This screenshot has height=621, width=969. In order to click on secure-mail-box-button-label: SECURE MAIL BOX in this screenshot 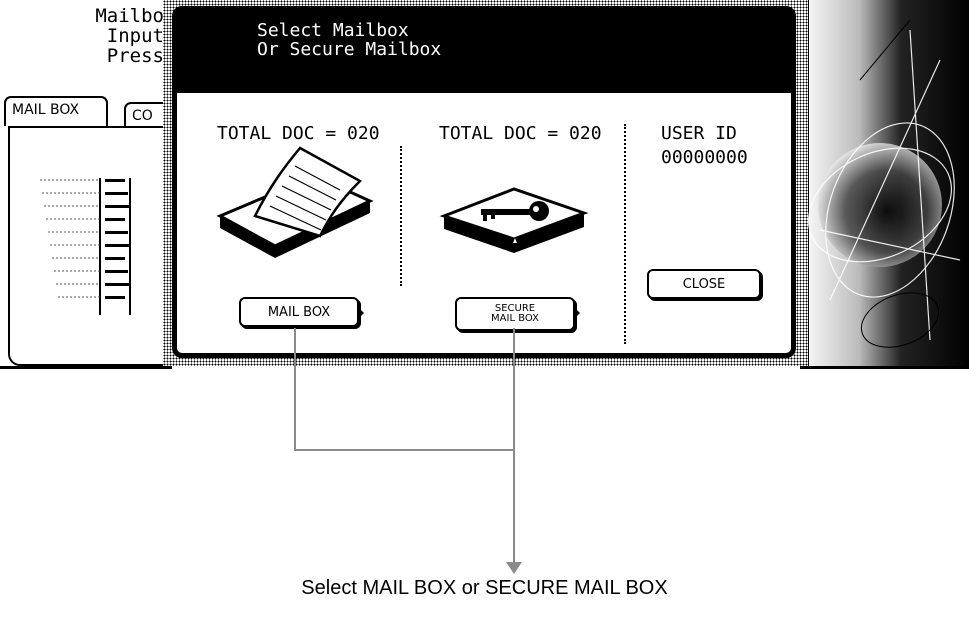, I will do `click(515, 314)`.